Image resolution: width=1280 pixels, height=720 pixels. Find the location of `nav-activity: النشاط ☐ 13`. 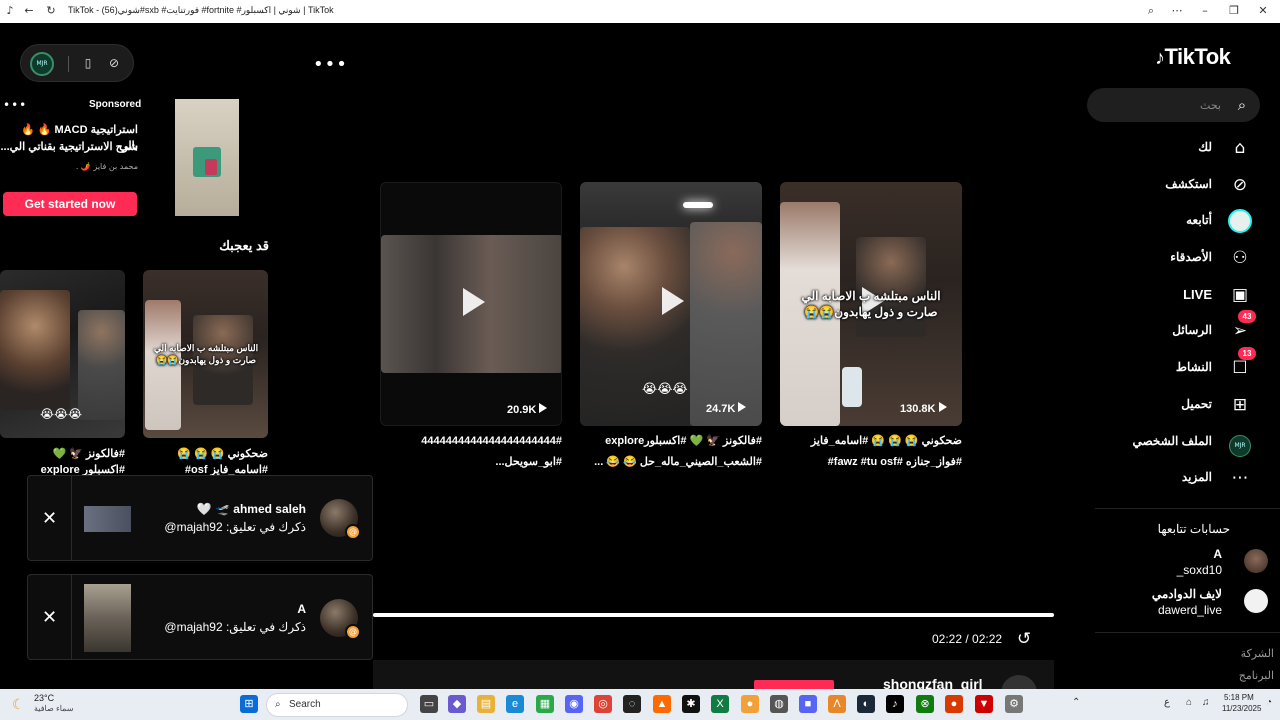

nav-activity: النشاط ☐ 13 is located at coordinates (1171, 365).